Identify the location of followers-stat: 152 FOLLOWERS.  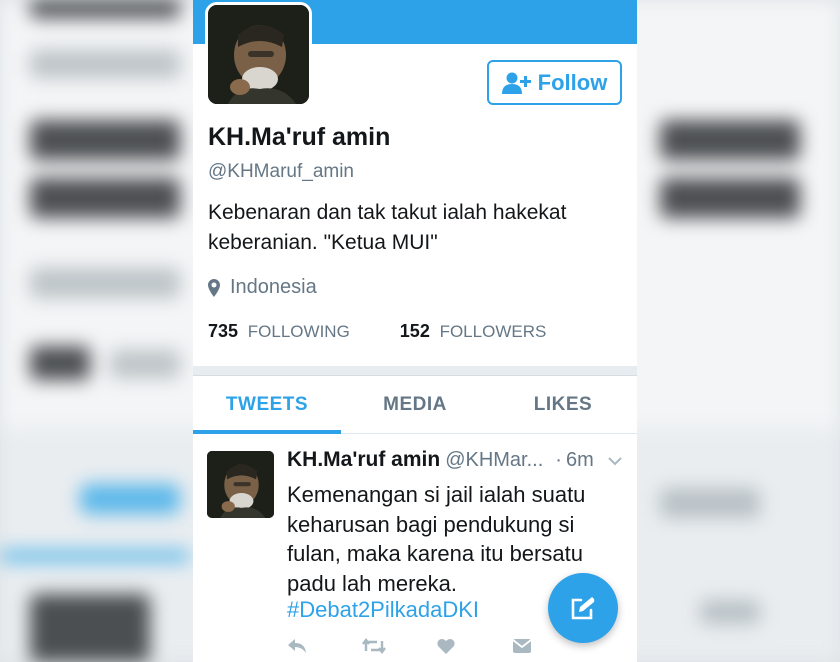
(473, 331).